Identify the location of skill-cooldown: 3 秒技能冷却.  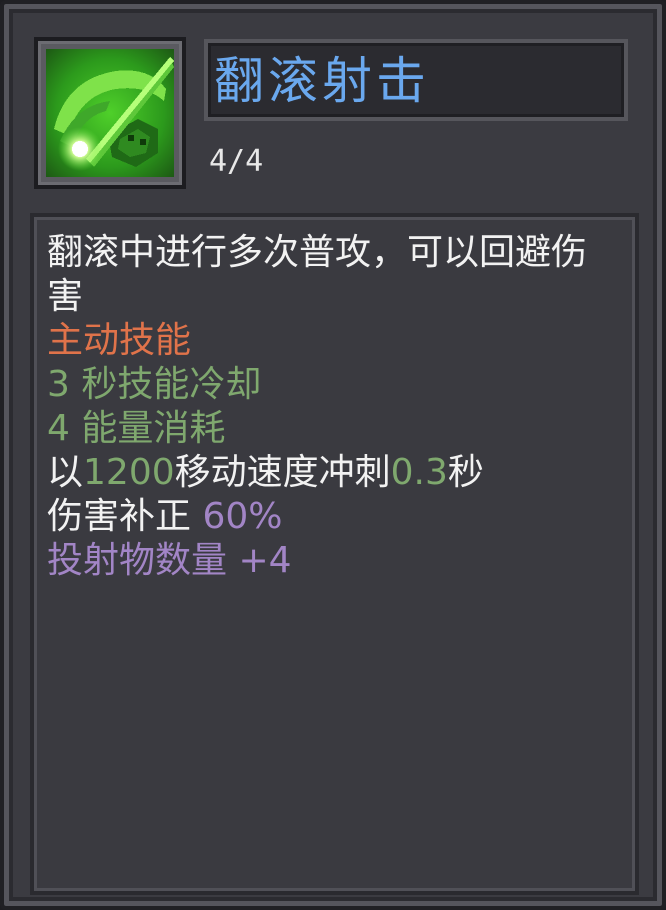
(154, 384).